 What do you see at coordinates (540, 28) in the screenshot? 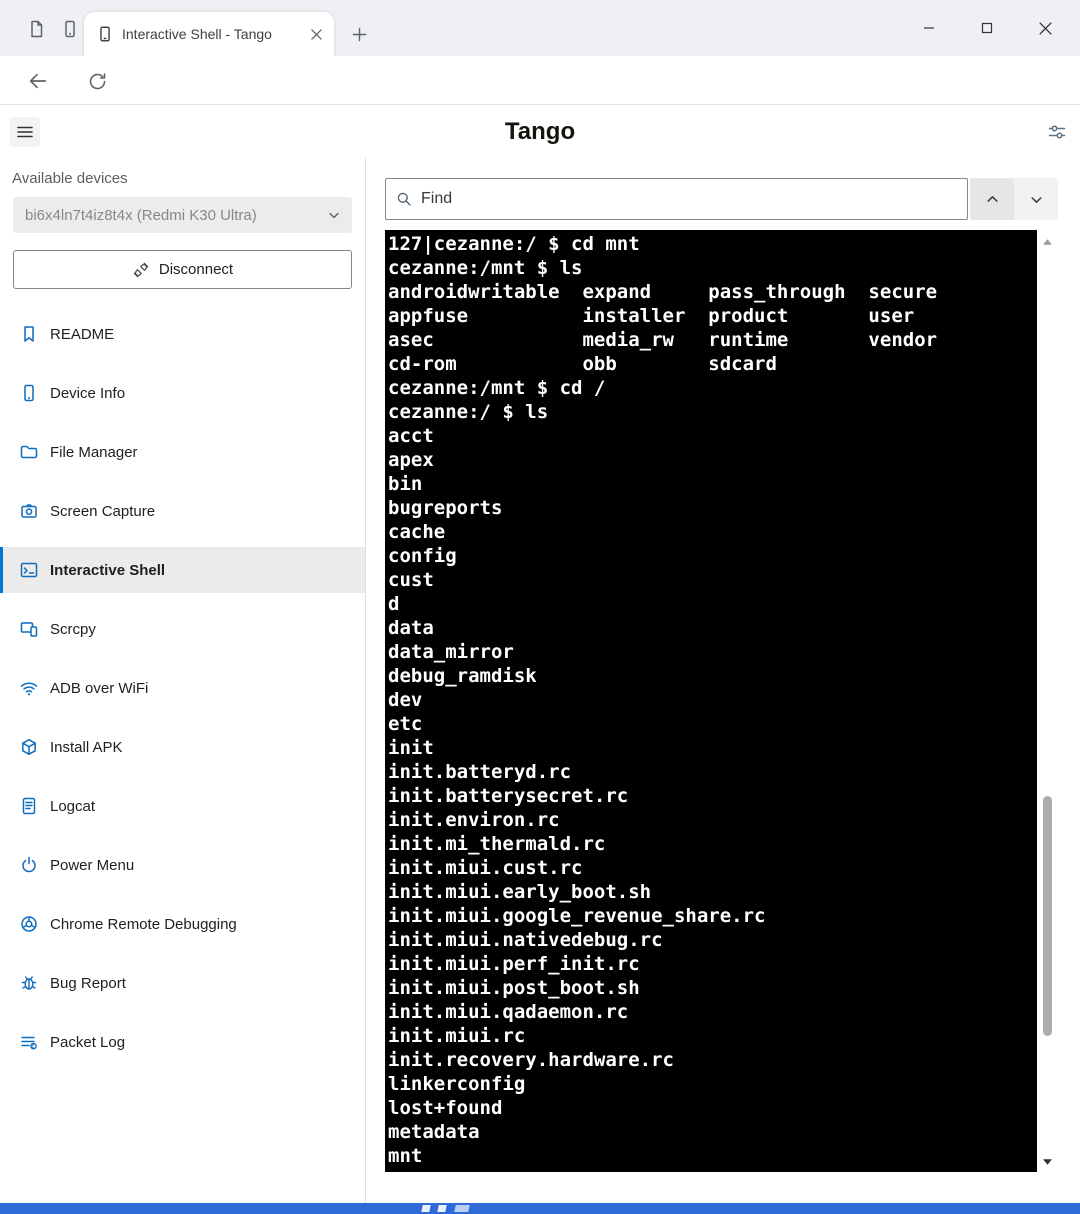
I see `tab-strip: Interactive Shell - Tango` at bounding box center [540, 28].